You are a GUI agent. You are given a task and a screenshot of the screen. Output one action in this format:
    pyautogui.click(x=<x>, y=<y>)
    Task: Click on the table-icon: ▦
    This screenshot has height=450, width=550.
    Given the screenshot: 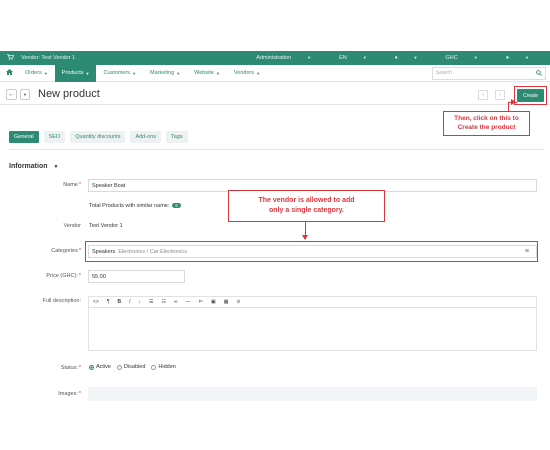 What is the action you would take?
    pyautogui.click(x=226, y=302)
    